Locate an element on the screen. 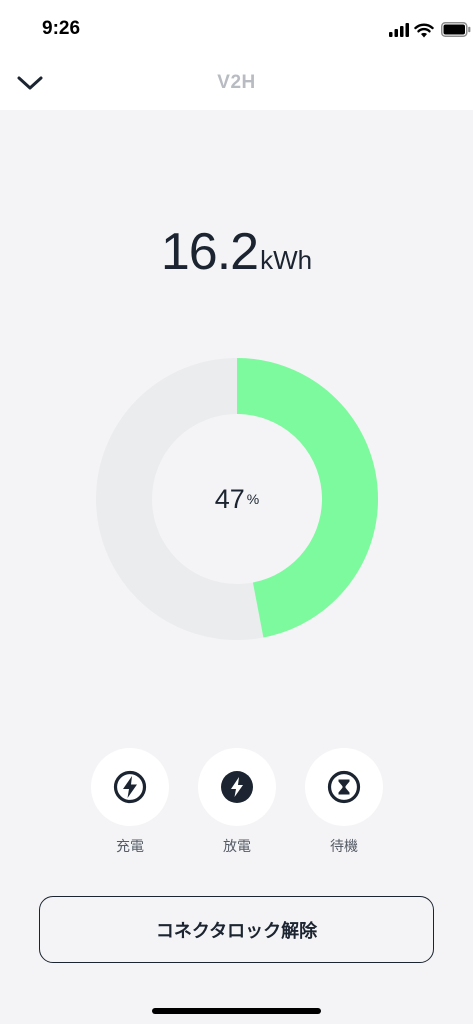 The height and width of the screenshot is (1024, 473). mode-discharge-label: 放電 is located at coordinates (237, 847).